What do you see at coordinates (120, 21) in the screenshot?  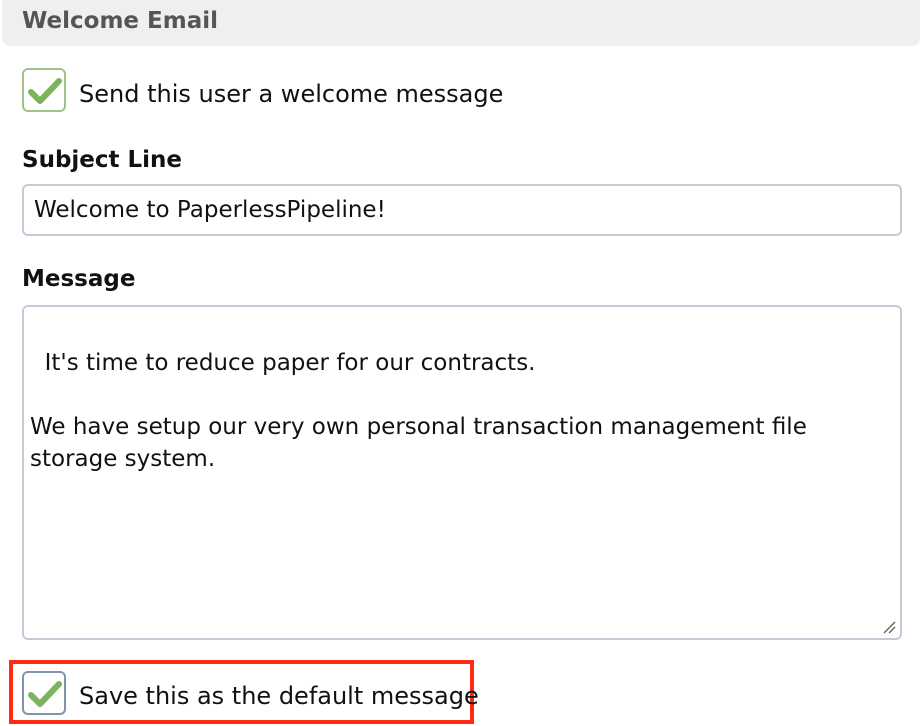 I see `section-title: Welcome Email` at bounding box center [120, 21].